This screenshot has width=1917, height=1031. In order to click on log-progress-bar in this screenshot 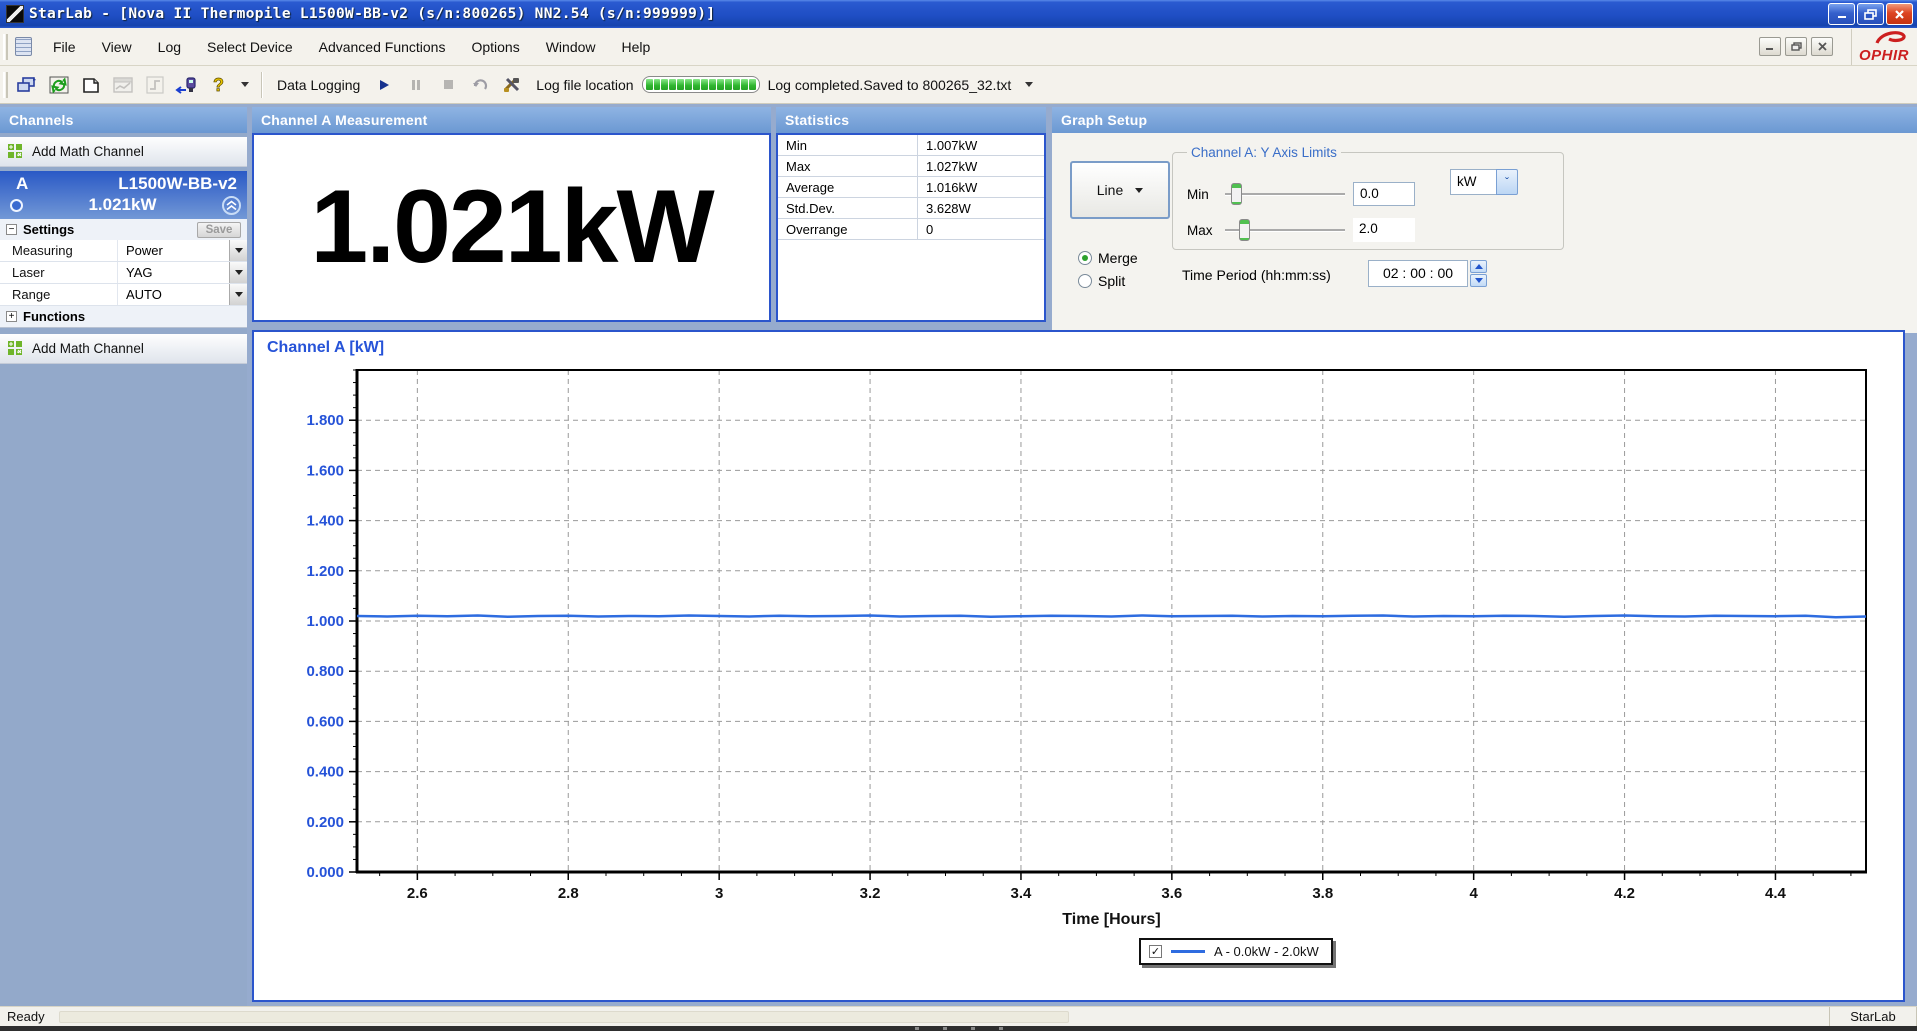, I will do `click(700, 84)`.